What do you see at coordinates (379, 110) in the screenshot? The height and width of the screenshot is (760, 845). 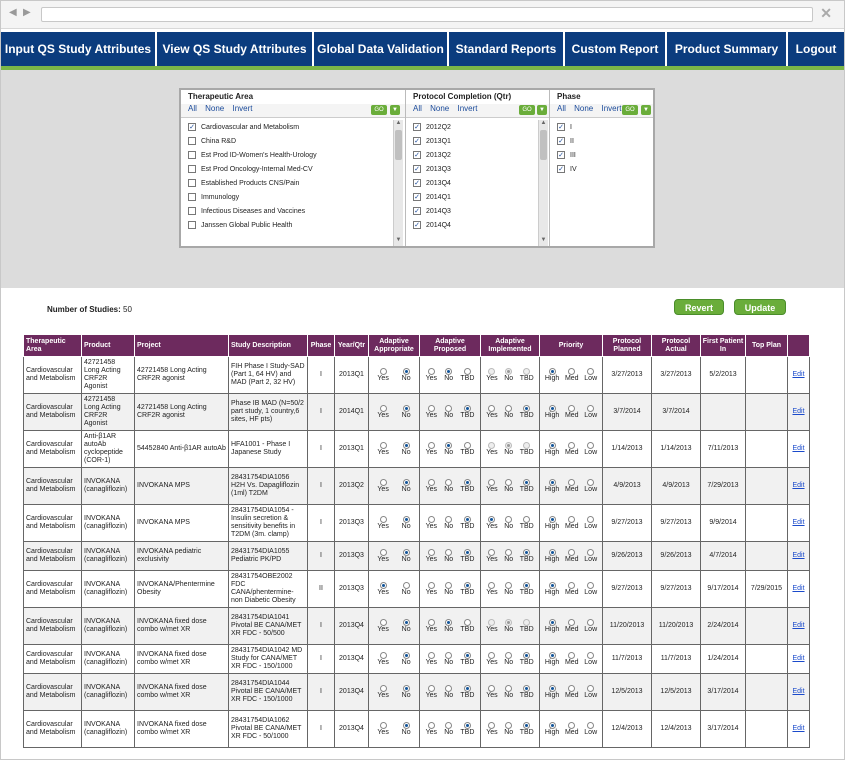 I see `filter-ta-go-button: GO` at bounding box center [379, 110].